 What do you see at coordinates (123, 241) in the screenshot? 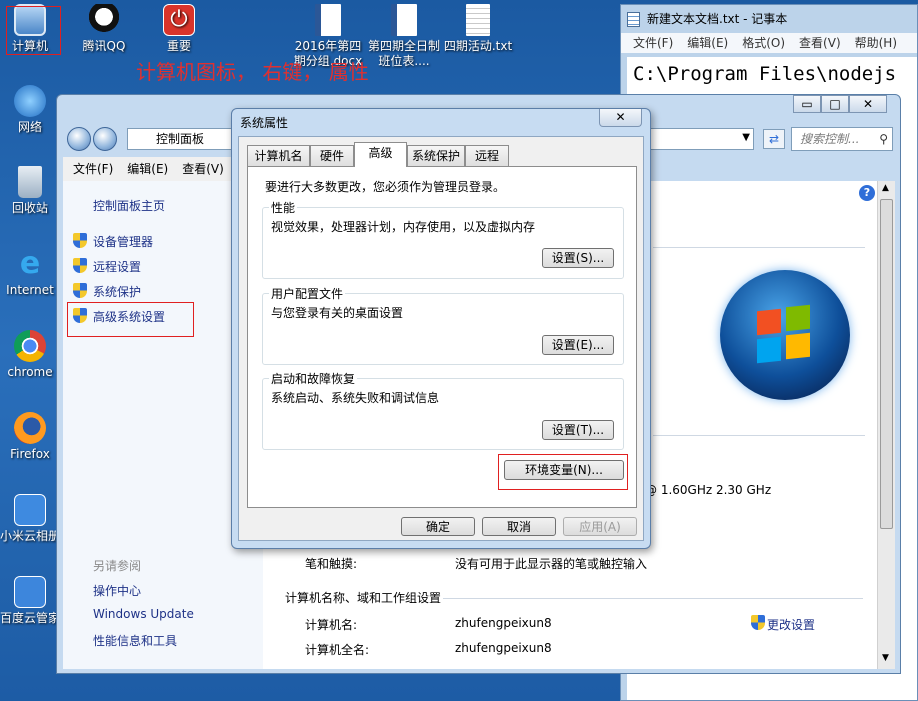
I see `device-manager-link: 设备管理器` at bounding box center [123, 241].